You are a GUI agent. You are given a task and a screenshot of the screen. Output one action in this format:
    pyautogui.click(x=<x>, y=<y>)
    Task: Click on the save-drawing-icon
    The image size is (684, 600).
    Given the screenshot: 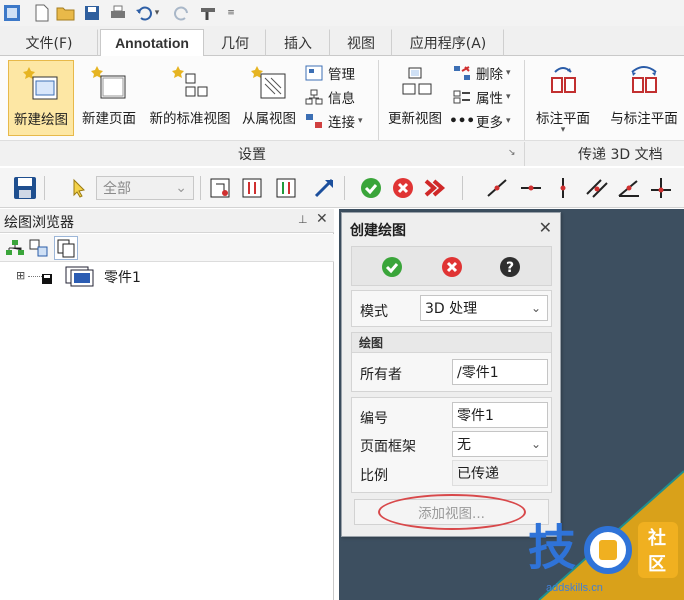 What is the action you would take?
    pyautogui.click(x=25, y=188)
    